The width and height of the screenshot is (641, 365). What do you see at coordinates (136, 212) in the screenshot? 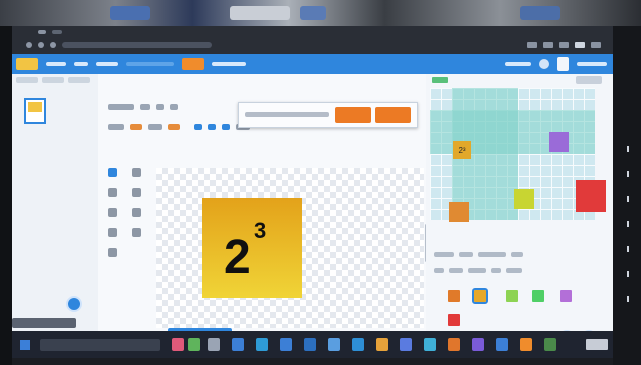
I see `text-tool-icon` at bounding box center [136, 212].